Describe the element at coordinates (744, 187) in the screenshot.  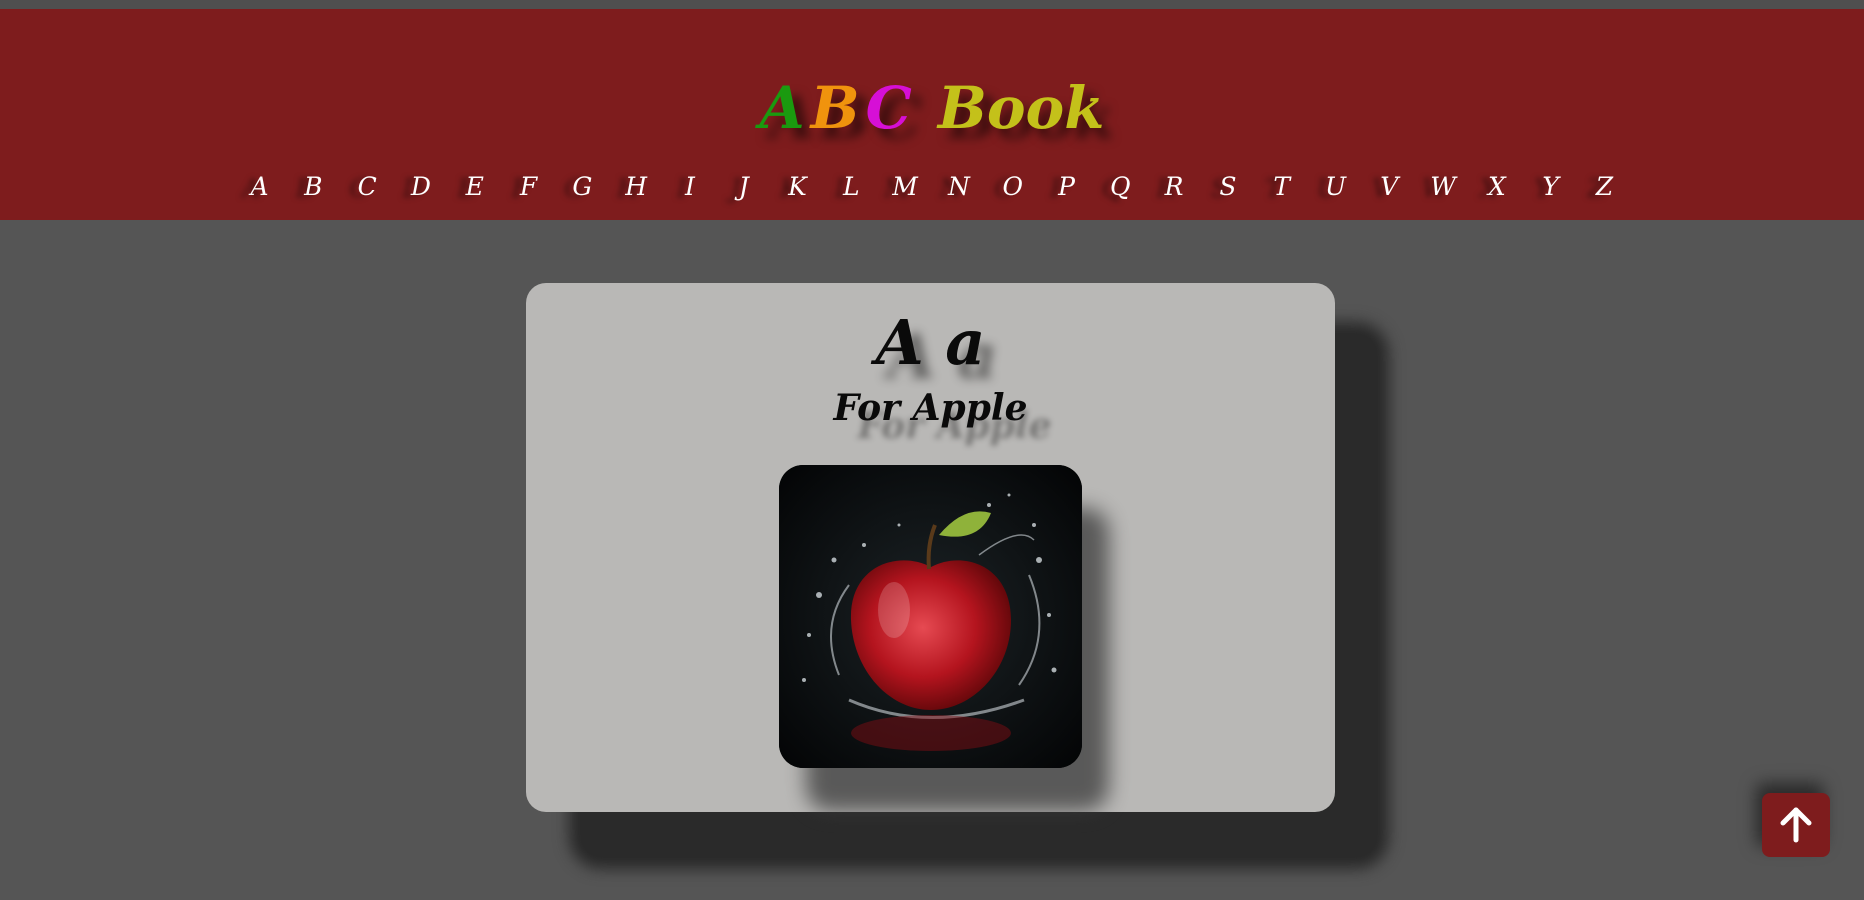
I see `nav-letter-j: J` at that location.